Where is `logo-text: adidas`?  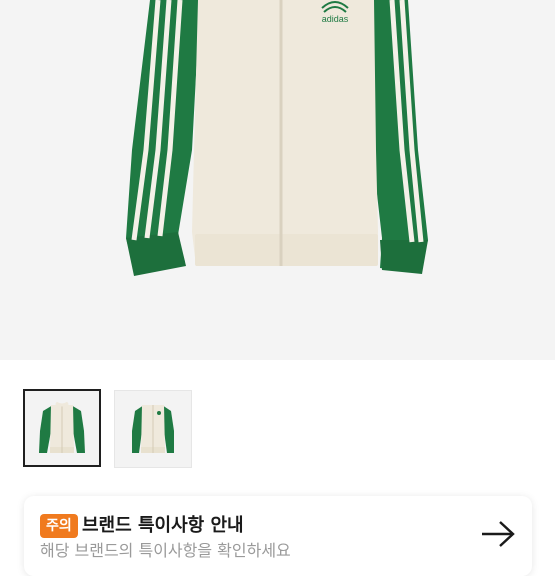 logo-text: adidas is located at coordinates (335, 19).